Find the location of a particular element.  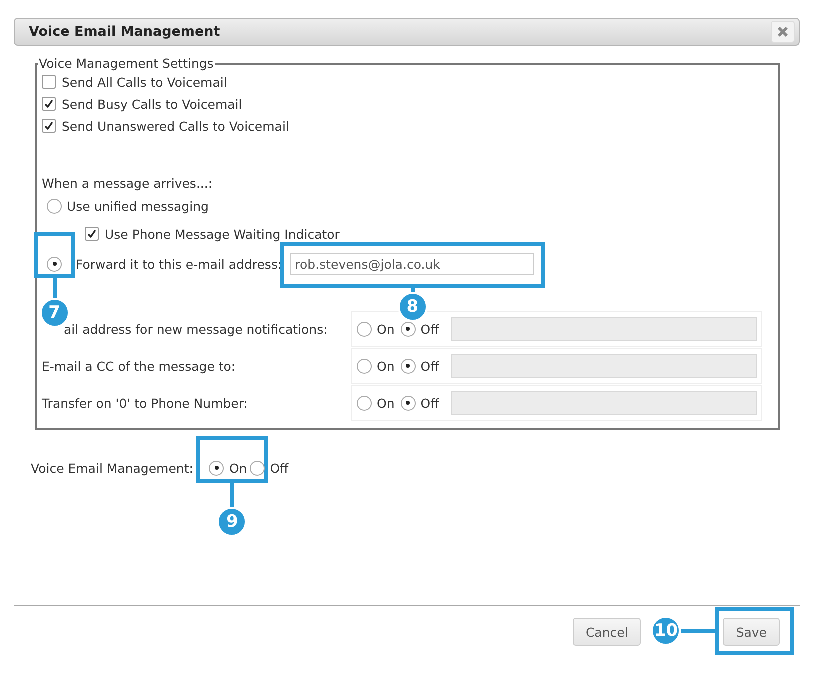

group-legend: Voice Management Settings is located at coordinates (126, 63).